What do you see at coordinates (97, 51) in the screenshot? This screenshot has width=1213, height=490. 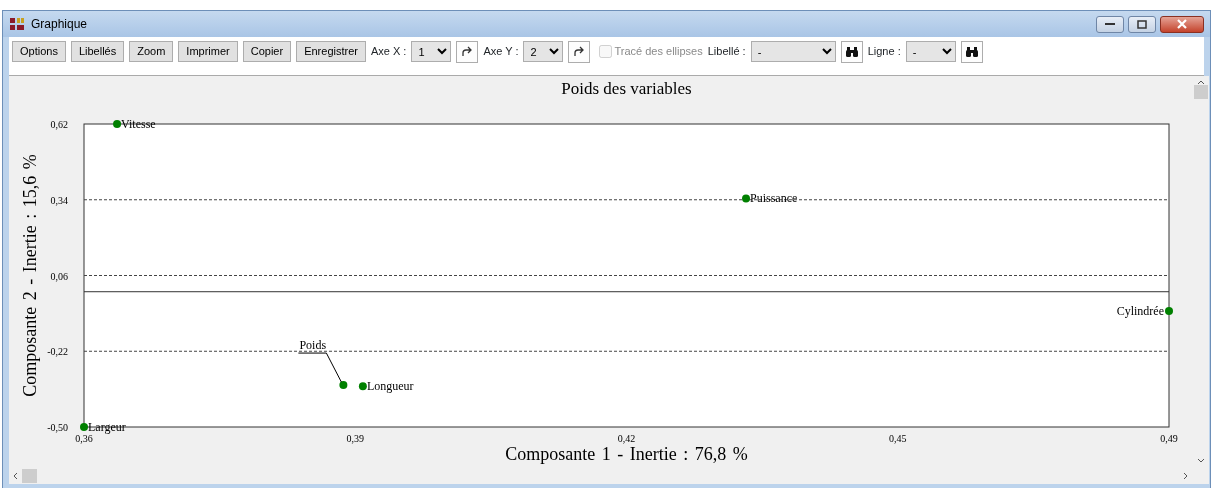 I see `toolbar-button: Libellés` at bounding box center [97, 51].